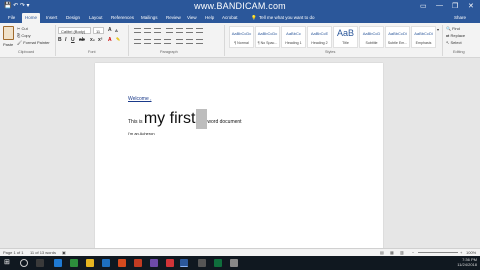 This screenshot has height=270, width=480. I want to click on cut-button: ✂ Cut, so click(22, 28).